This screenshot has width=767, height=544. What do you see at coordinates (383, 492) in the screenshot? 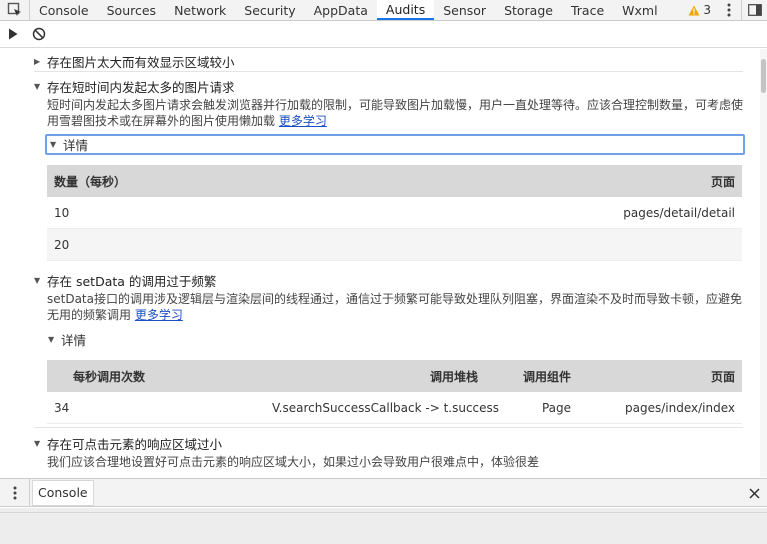
I see `bottom-drawer: Console` at bounding box center [383, 492].